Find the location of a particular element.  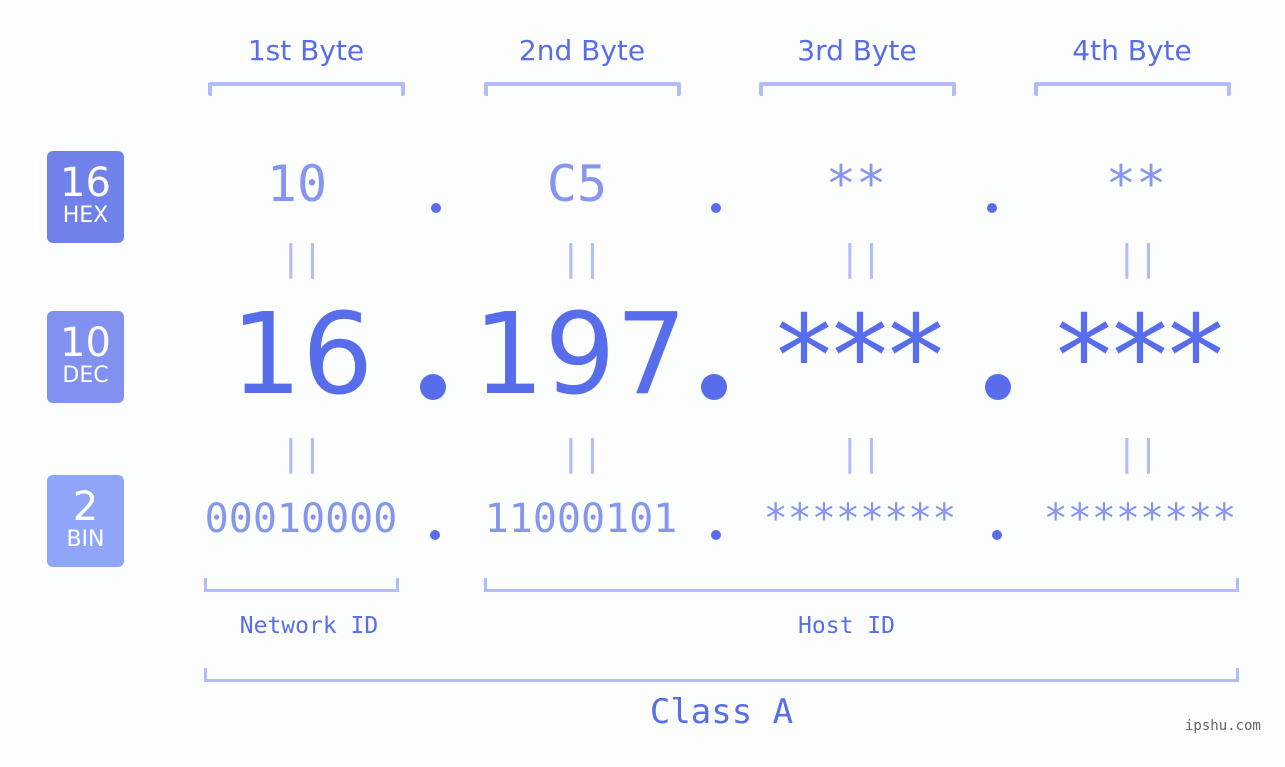

dec-byte-4: *** is located at coordinates (1140, 357).